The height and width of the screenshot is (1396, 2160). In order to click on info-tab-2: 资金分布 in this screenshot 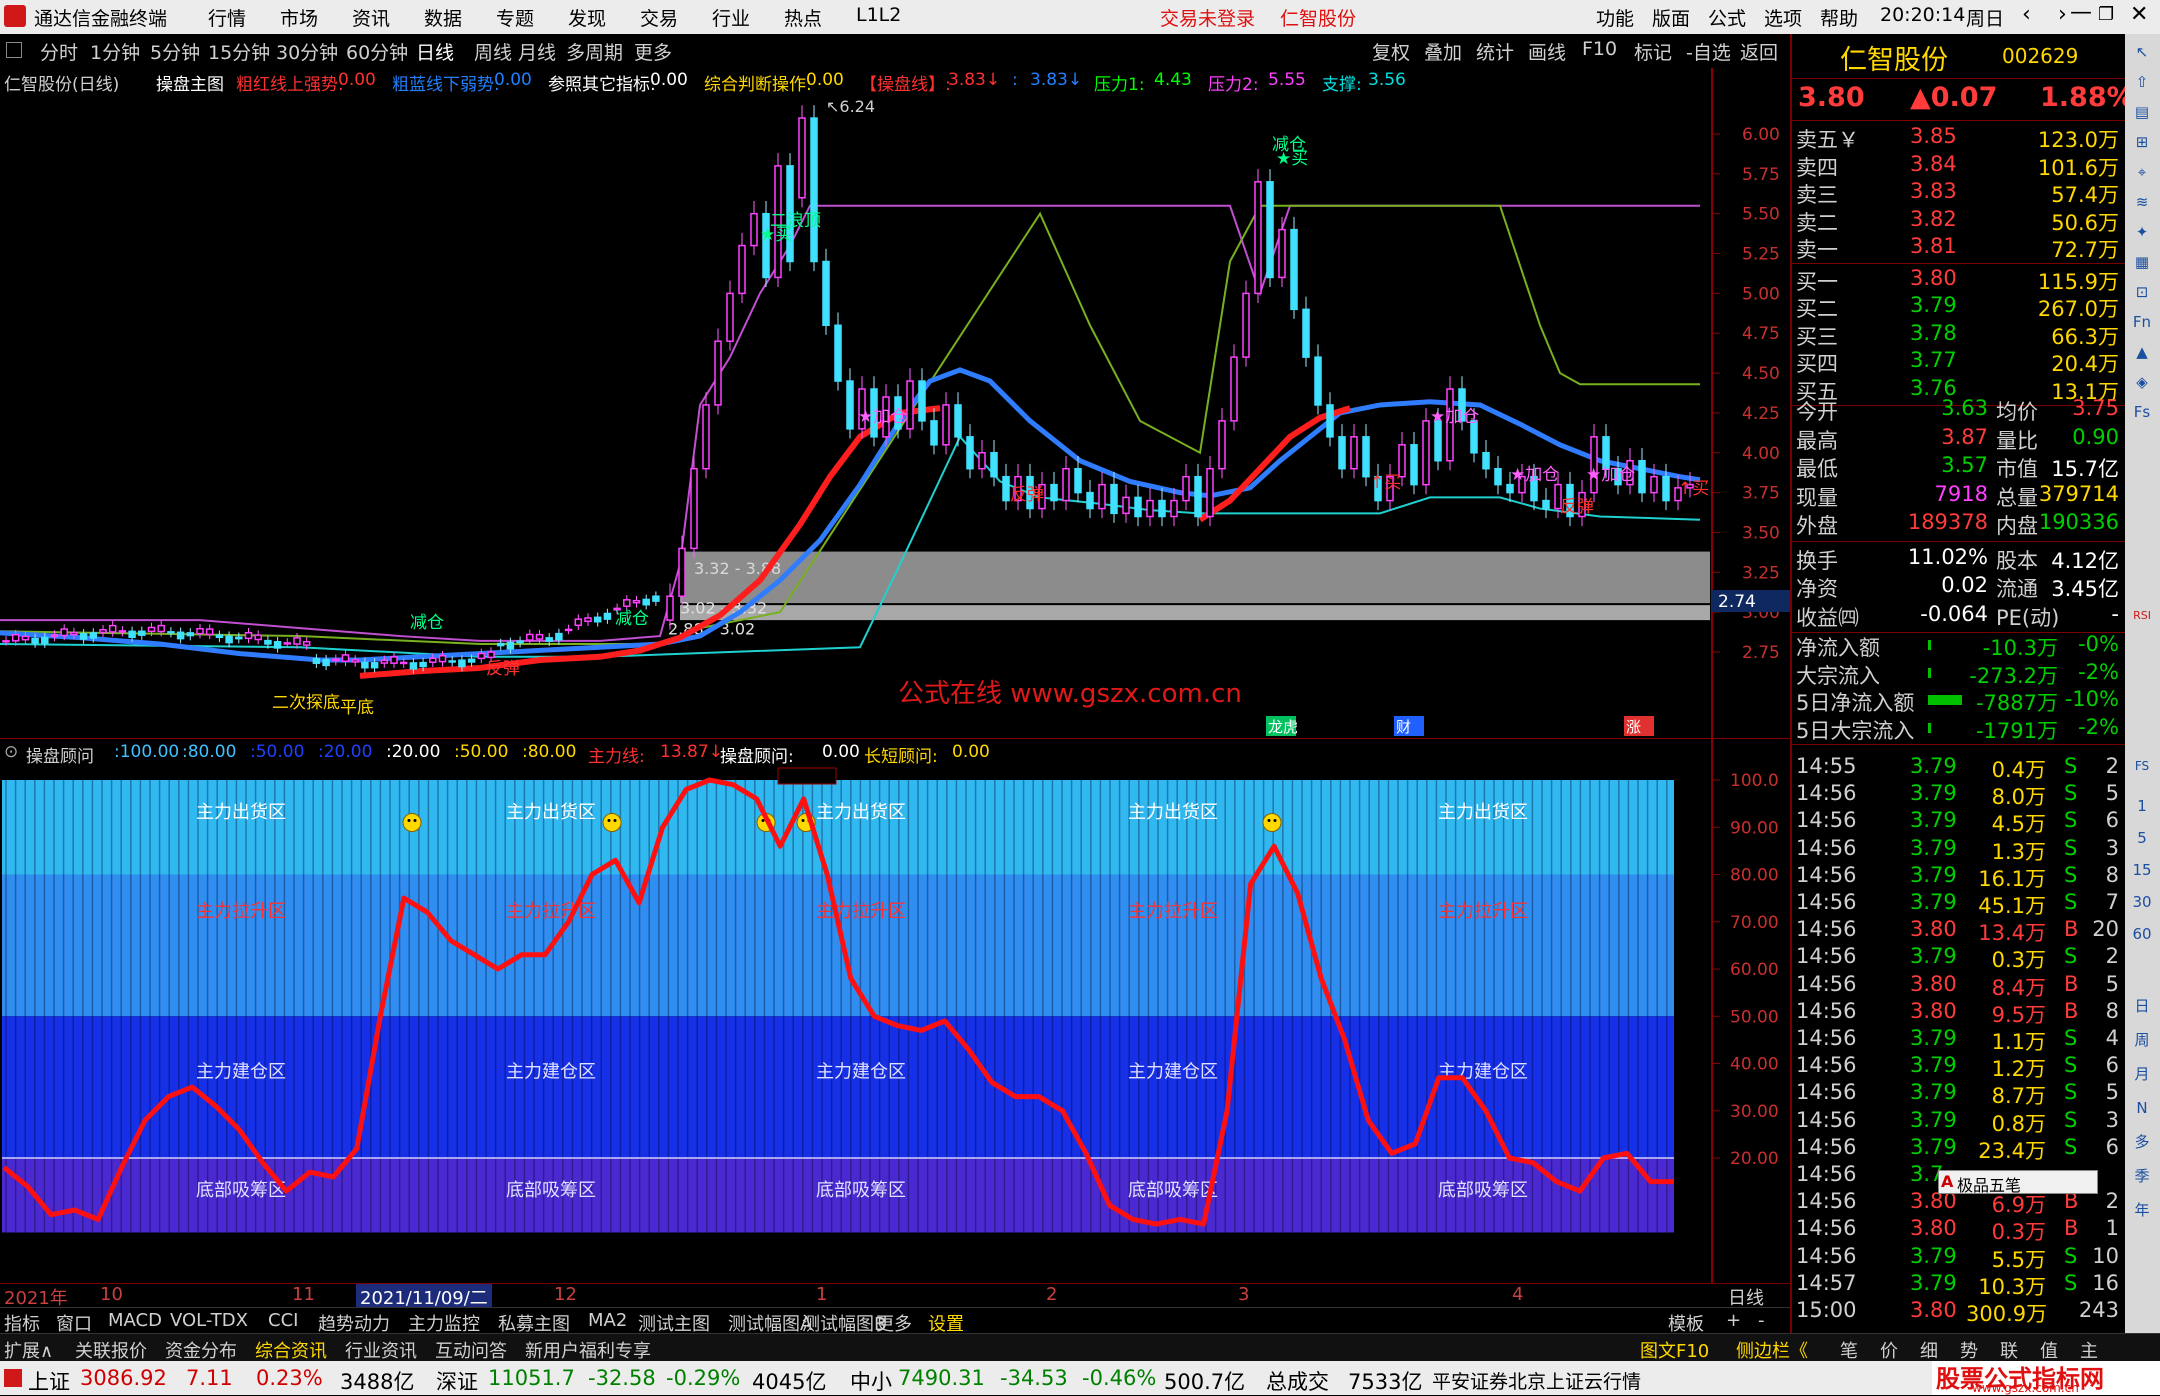, I will do `click(201, 1350)`.